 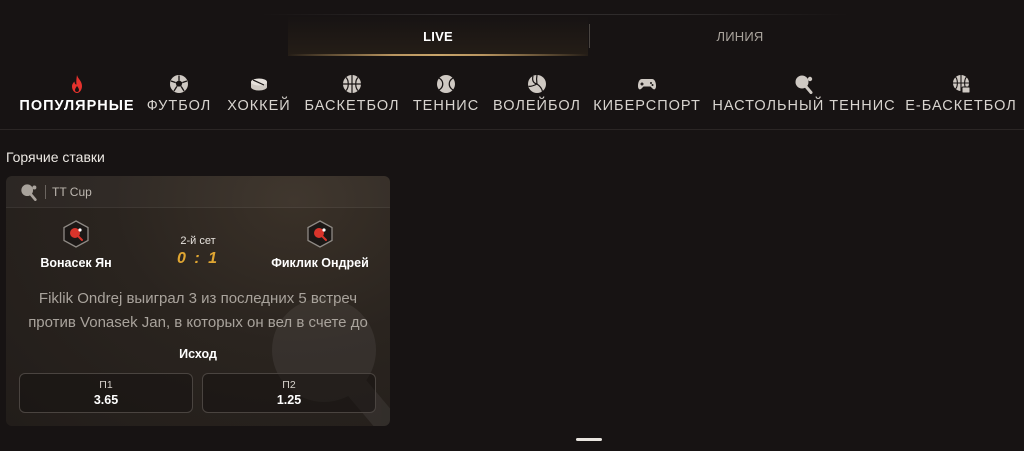 What do you see at coordinates (259, 84) in the screenshot?
I see `hockey-puck-icon` at bounding box center [259, 84].